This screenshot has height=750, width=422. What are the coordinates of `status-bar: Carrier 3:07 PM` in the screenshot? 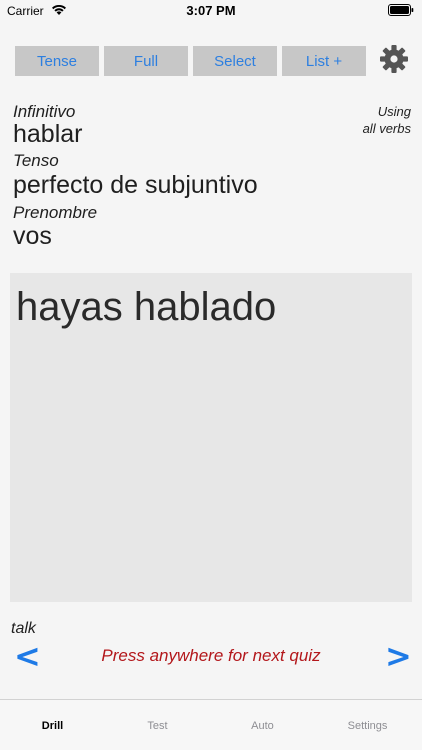 It's located at (211, 11).